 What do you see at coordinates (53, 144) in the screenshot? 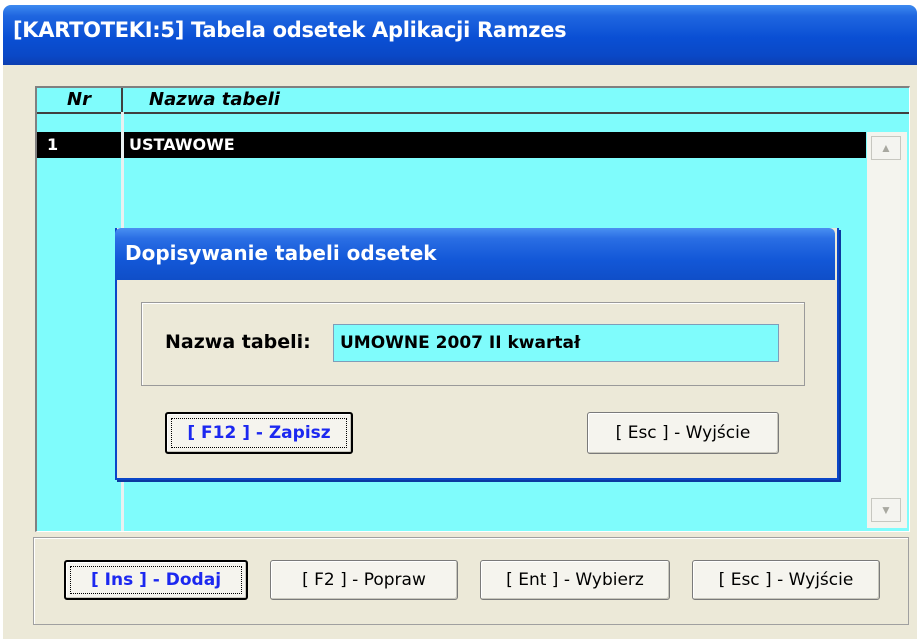
I see `row-nr-cell: 1` at bounding box center [53, 144].